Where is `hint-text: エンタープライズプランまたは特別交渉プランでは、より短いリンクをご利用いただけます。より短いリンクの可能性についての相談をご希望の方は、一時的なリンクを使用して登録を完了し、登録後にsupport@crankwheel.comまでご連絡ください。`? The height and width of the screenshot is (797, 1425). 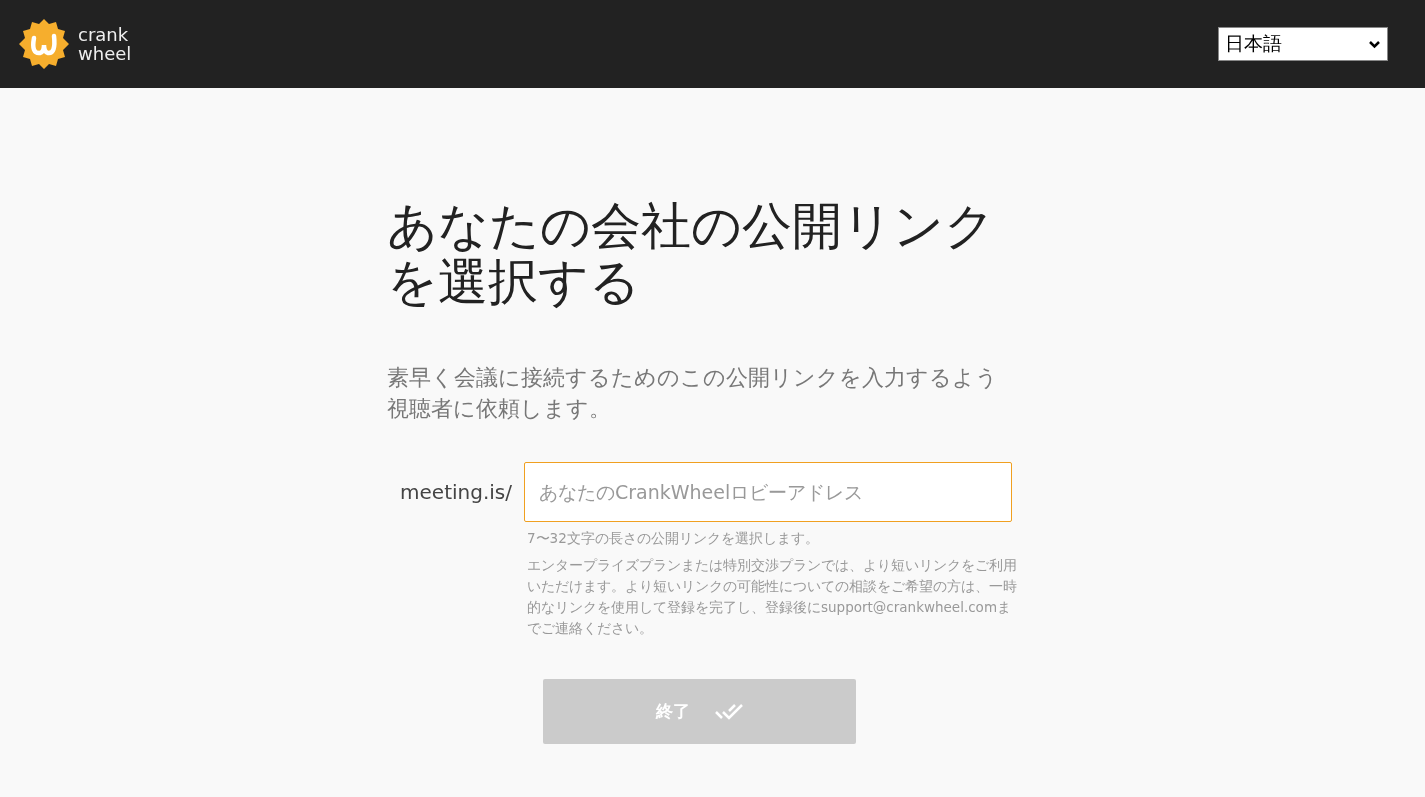 hint-text: エンタープライズプランまたは特別交渉プランでは、より短いリンクをご利用いただけます。より短いリンクの可能性についての相談をご希望の方は、一時的なリンクを使用して登録を完了し、登録後にsupport@crankwheel.comまでご連絡ください。 is located at coordinates (772, 597).